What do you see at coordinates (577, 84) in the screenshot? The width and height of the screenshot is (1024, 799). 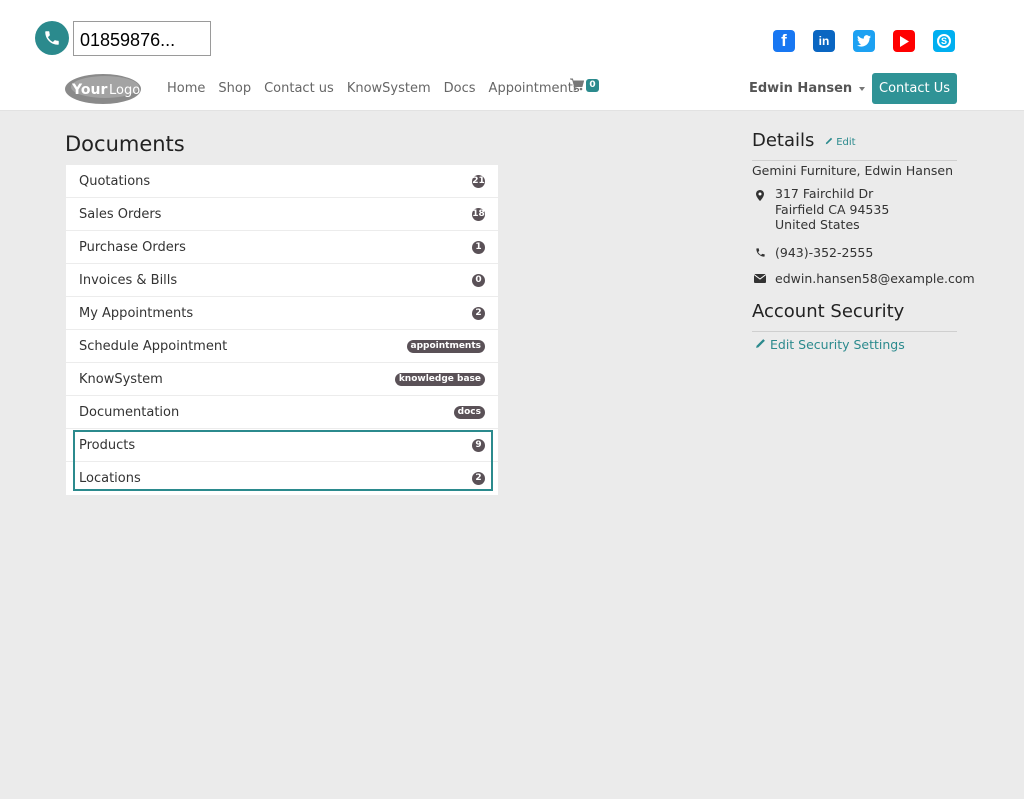 I see `cart-icon` at bounding box center [577, 84].